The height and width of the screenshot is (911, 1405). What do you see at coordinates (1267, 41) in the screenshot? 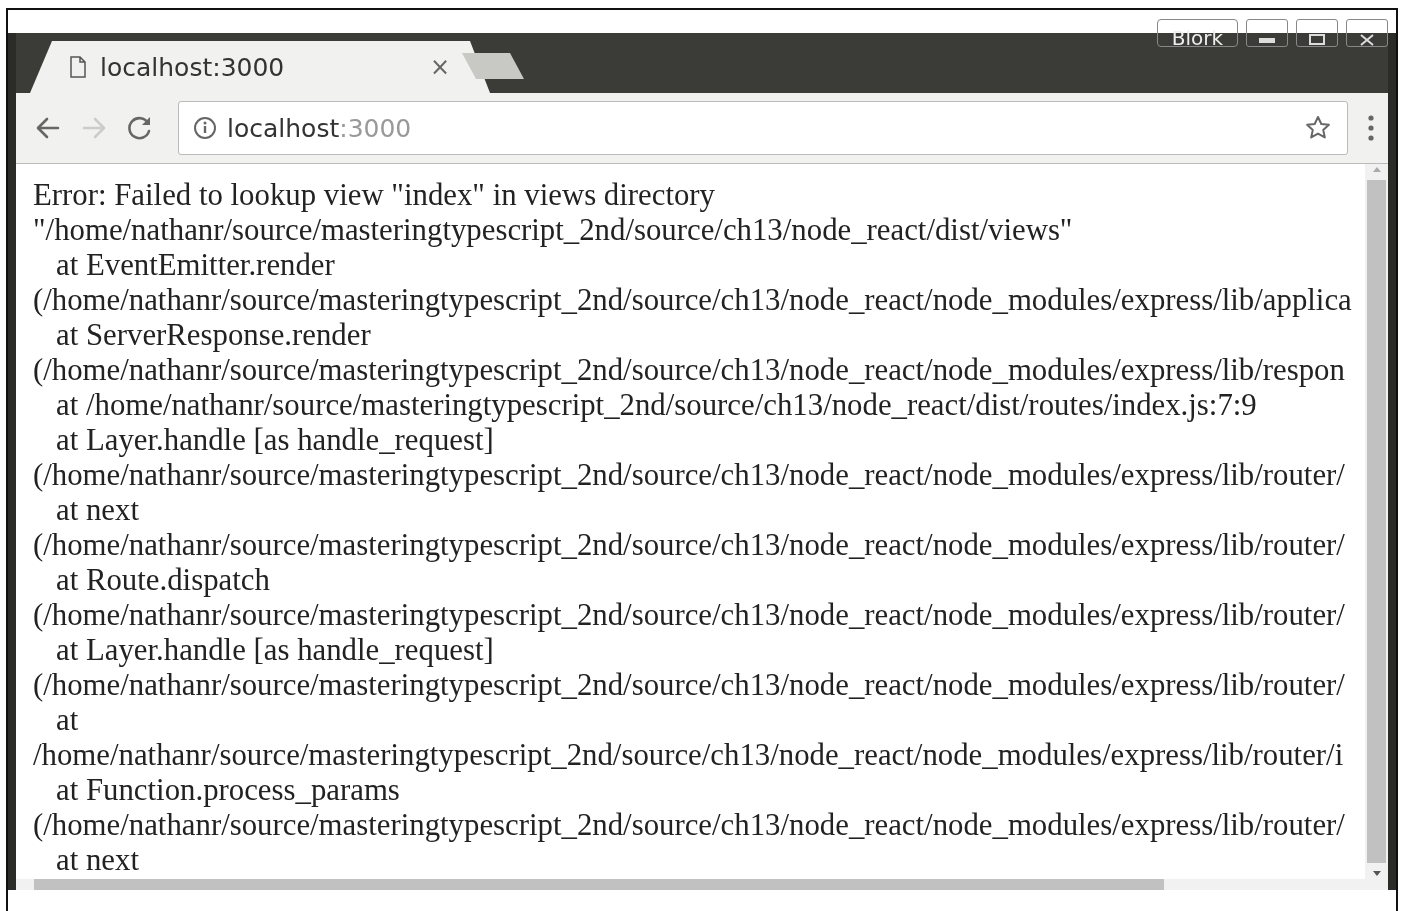
I see `minimize-icon` at bounding box center [1267, 41].